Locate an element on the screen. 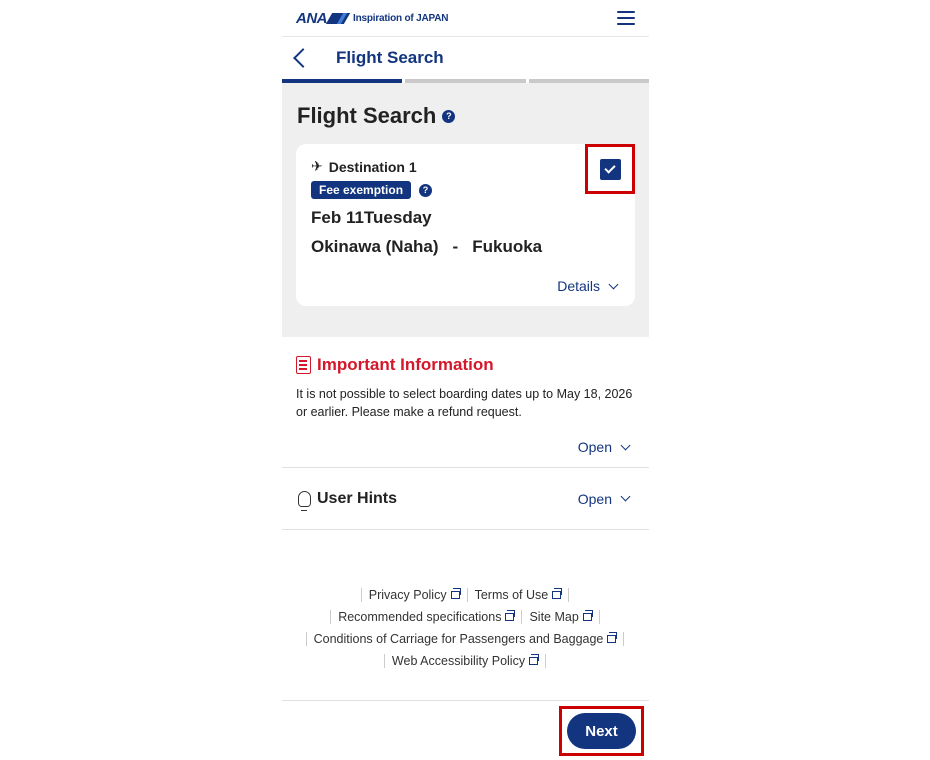 The image size is (930, 760). checkbox-highlight is located at coordinates (610, 169).